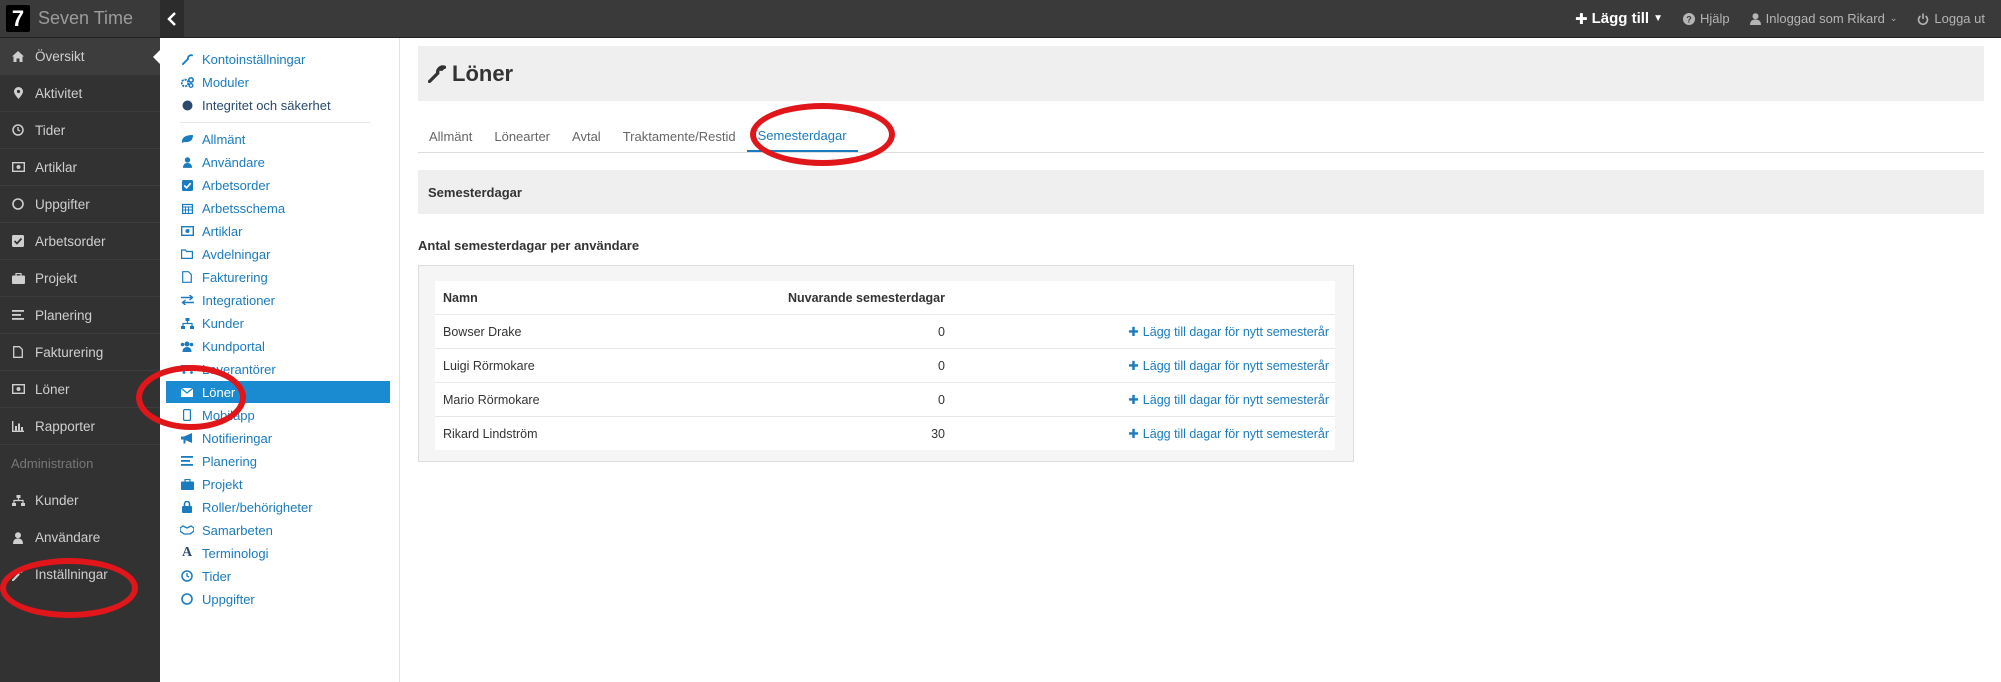 The image size is (2001, 682). Describe the element at coordinates (1201, 192) in the screenshot. I see `section-title: Semesterdagar` at that location.